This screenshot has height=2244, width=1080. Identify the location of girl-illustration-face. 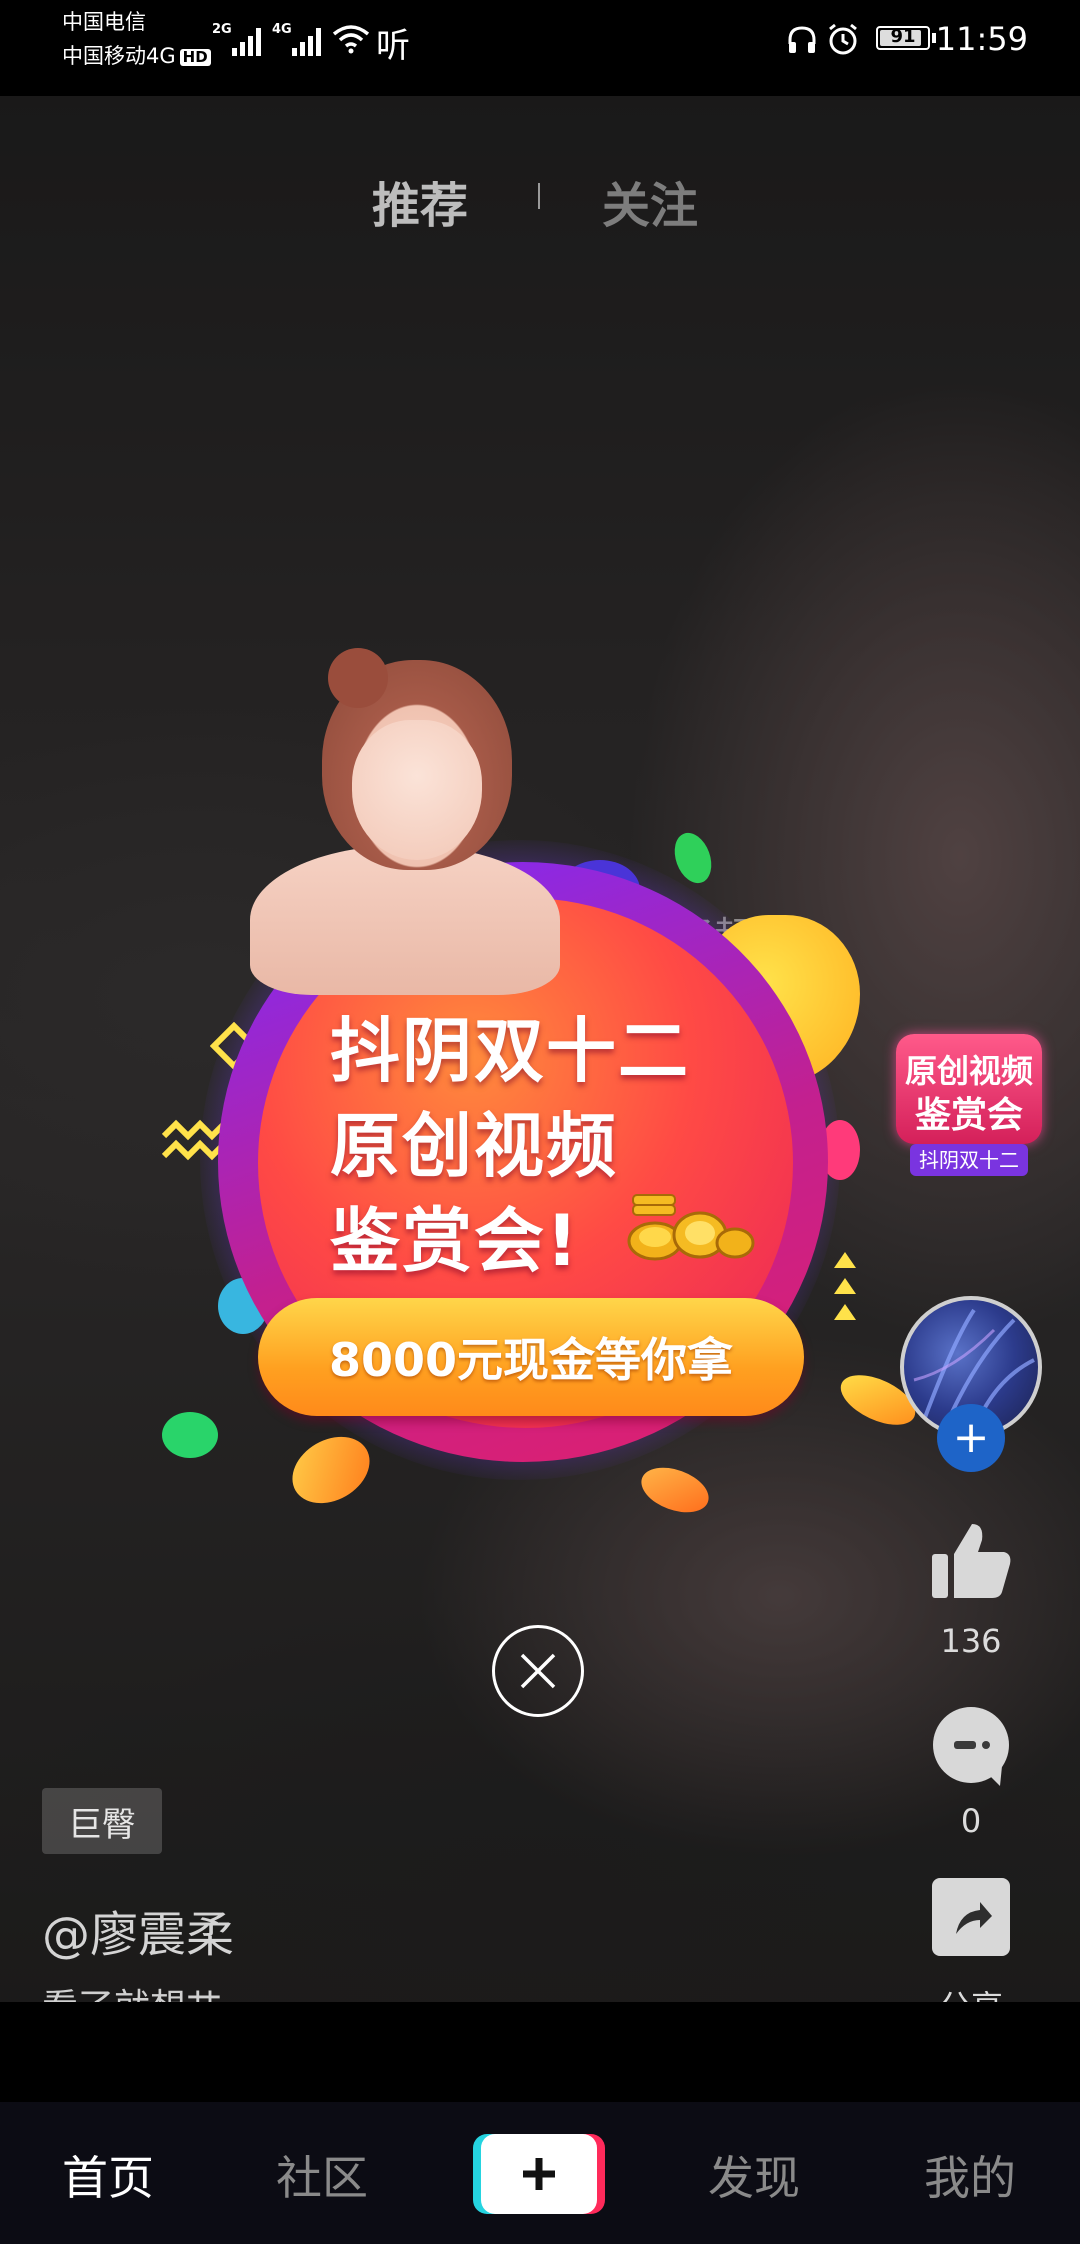
(417, 790).